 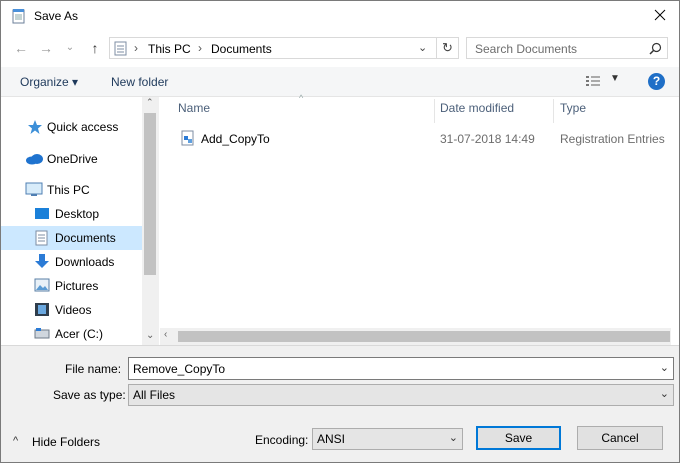 I want to click on nav-item-this-pc: This PC, so click(x=71, y=190).